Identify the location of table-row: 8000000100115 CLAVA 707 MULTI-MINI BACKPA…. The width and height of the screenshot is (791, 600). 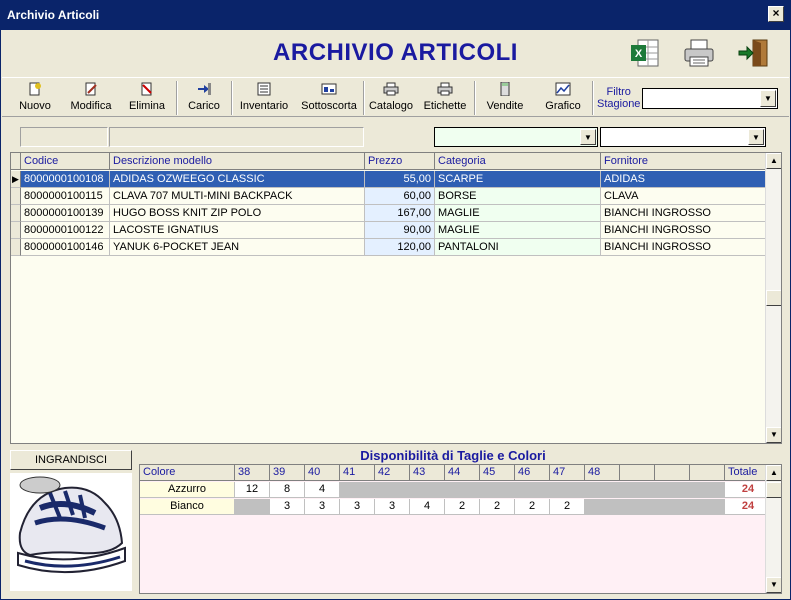
(389, 196).